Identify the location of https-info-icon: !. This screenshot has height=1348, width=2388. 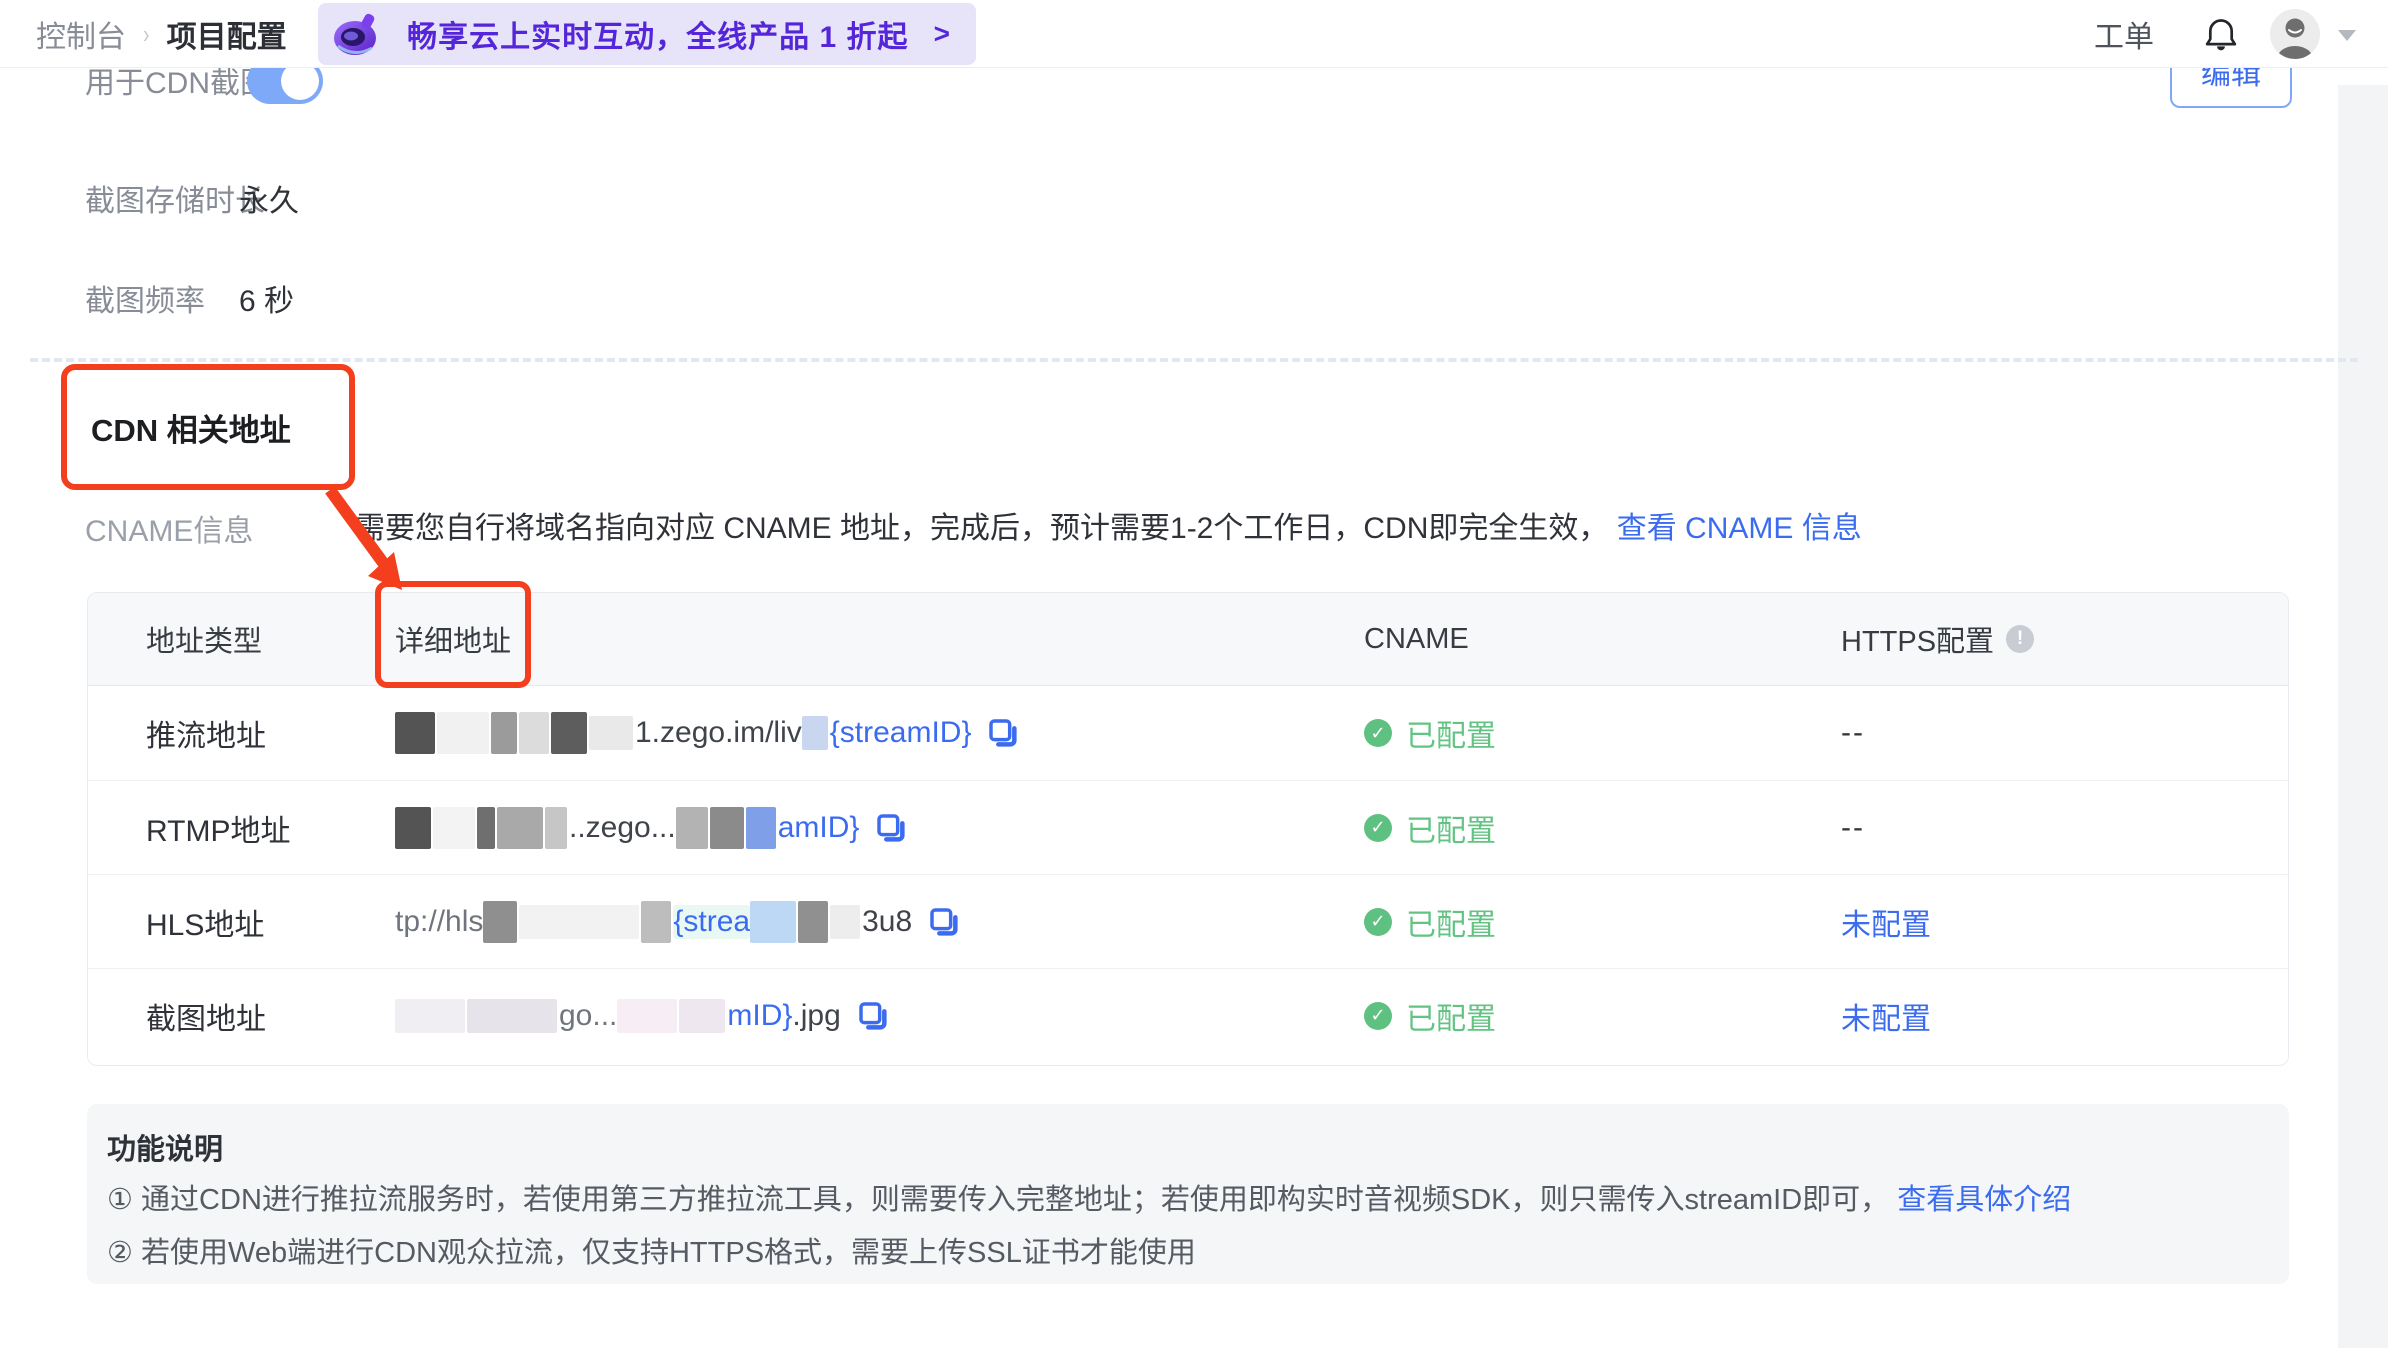
(2020, 639).